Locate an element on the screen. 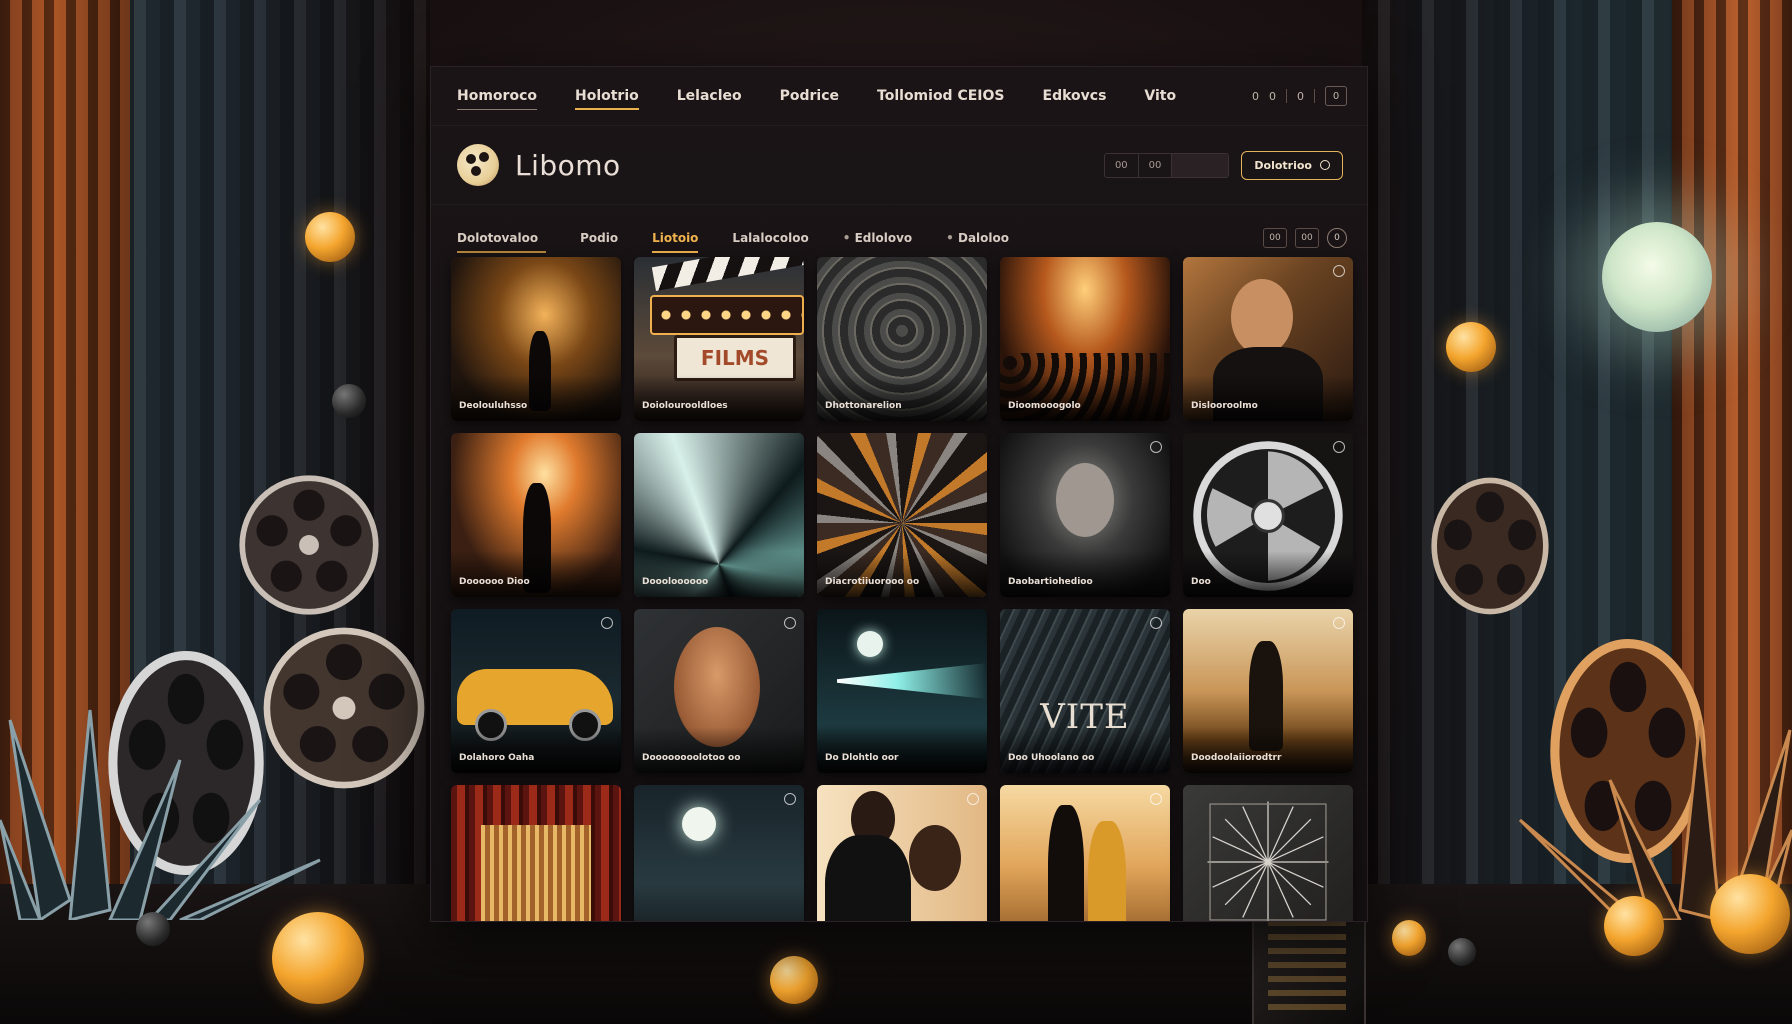 The image size is (1792, 1024). movie-card: Daobartiohedioo is located at coordinates (1085, 515).